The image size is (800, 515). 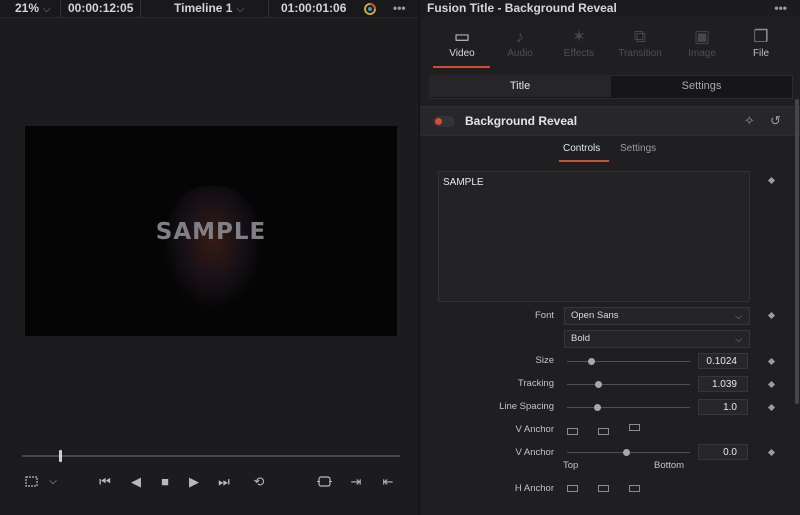 What do you see at coordinates (259, 482) in the screenshot?
I see `loop-icon: ⟲` at bounding box center [259, 482].